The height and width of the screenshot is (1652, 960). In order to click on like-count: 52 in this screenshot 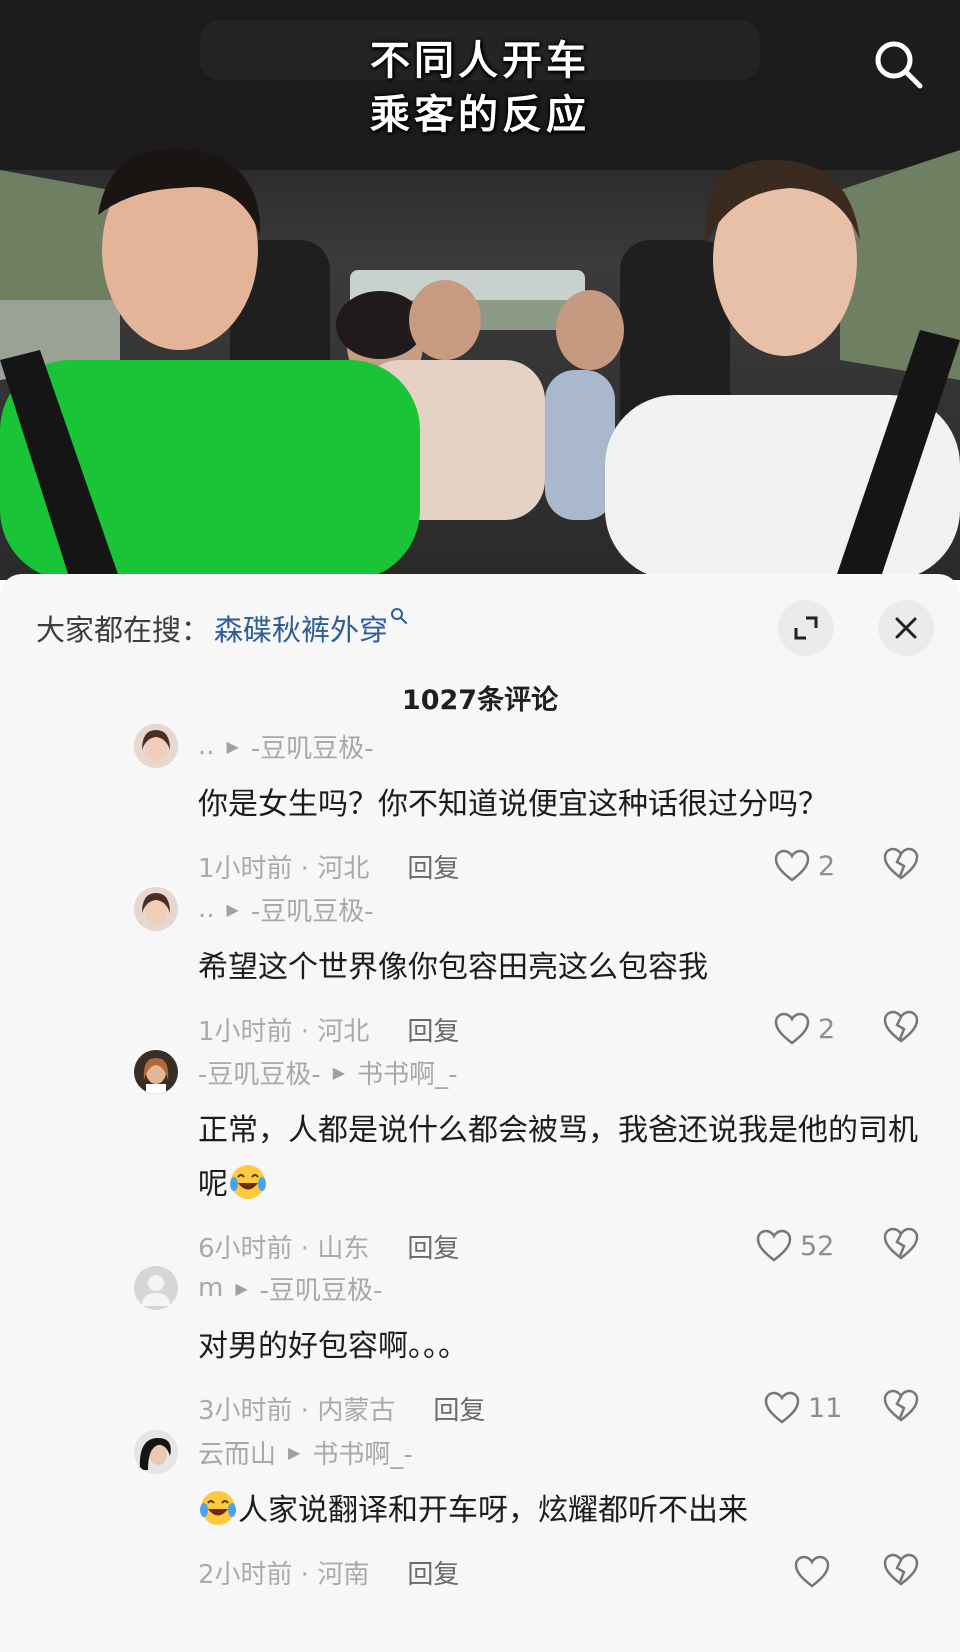, I will do `click(817, 1246)`.